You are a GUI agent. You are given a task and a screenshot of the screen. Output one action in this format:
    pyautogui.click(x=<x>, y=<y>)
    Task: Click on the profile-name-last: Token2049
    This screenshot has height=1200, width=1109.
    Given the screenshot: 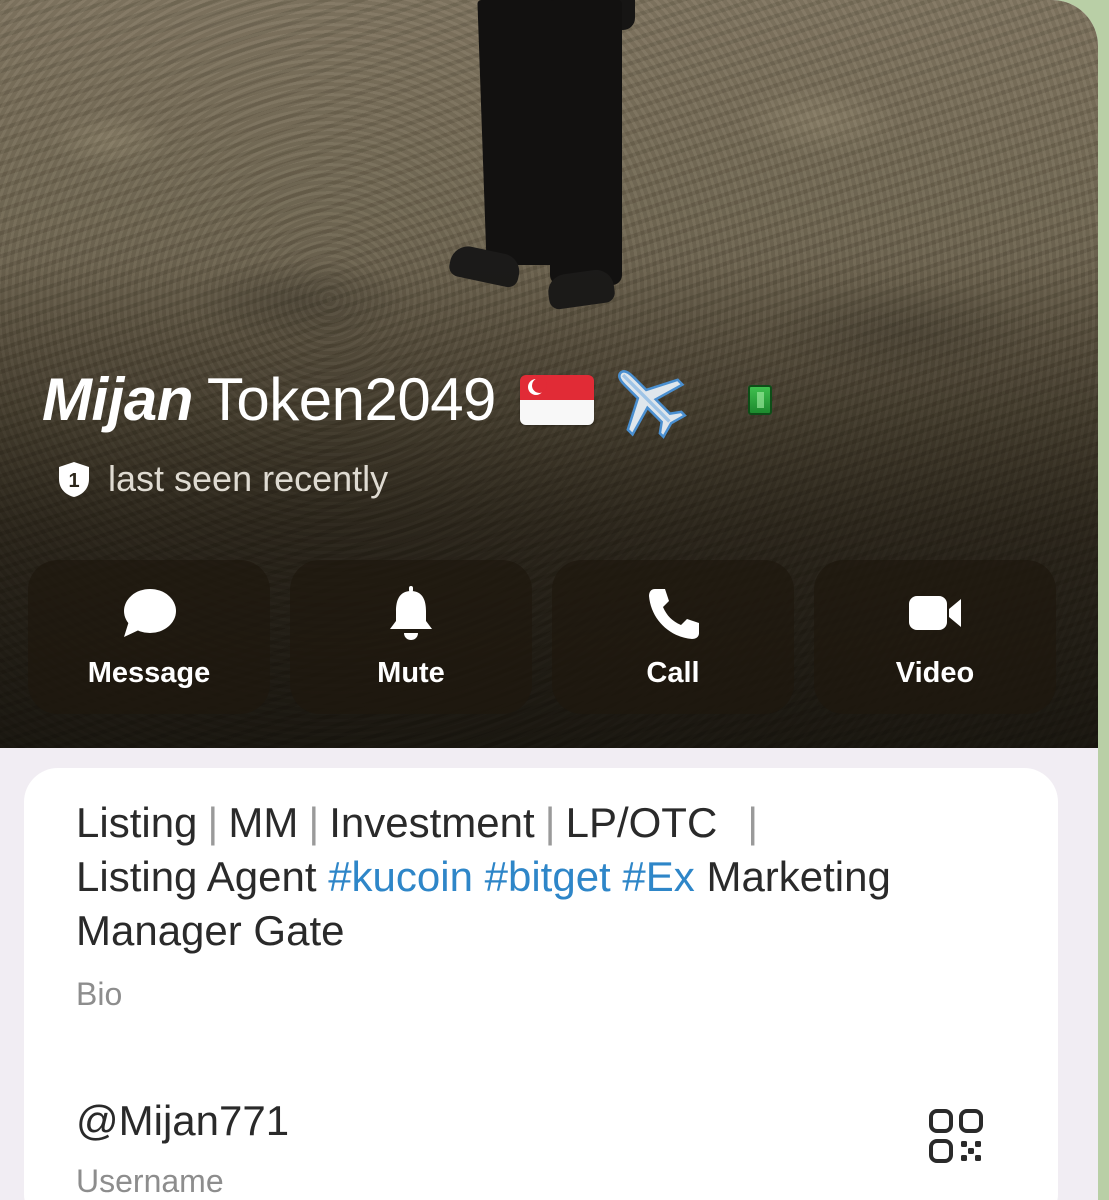 What is the action you would take?
    pyautogui.click(x=351, y=399)
    